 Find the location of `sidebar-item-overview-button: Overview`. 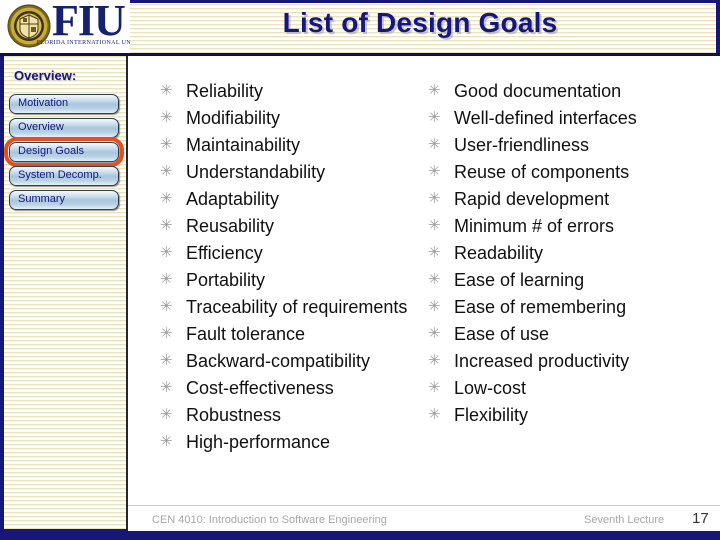

sidebar-item-overview-button: Overview is located at coordinates (64, 128).